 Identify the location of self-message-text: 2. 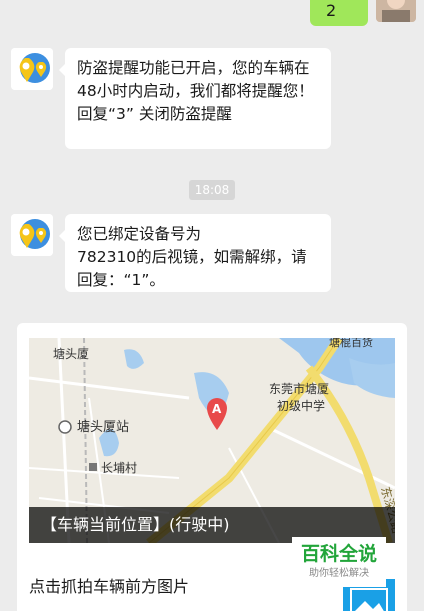
(331, 10).